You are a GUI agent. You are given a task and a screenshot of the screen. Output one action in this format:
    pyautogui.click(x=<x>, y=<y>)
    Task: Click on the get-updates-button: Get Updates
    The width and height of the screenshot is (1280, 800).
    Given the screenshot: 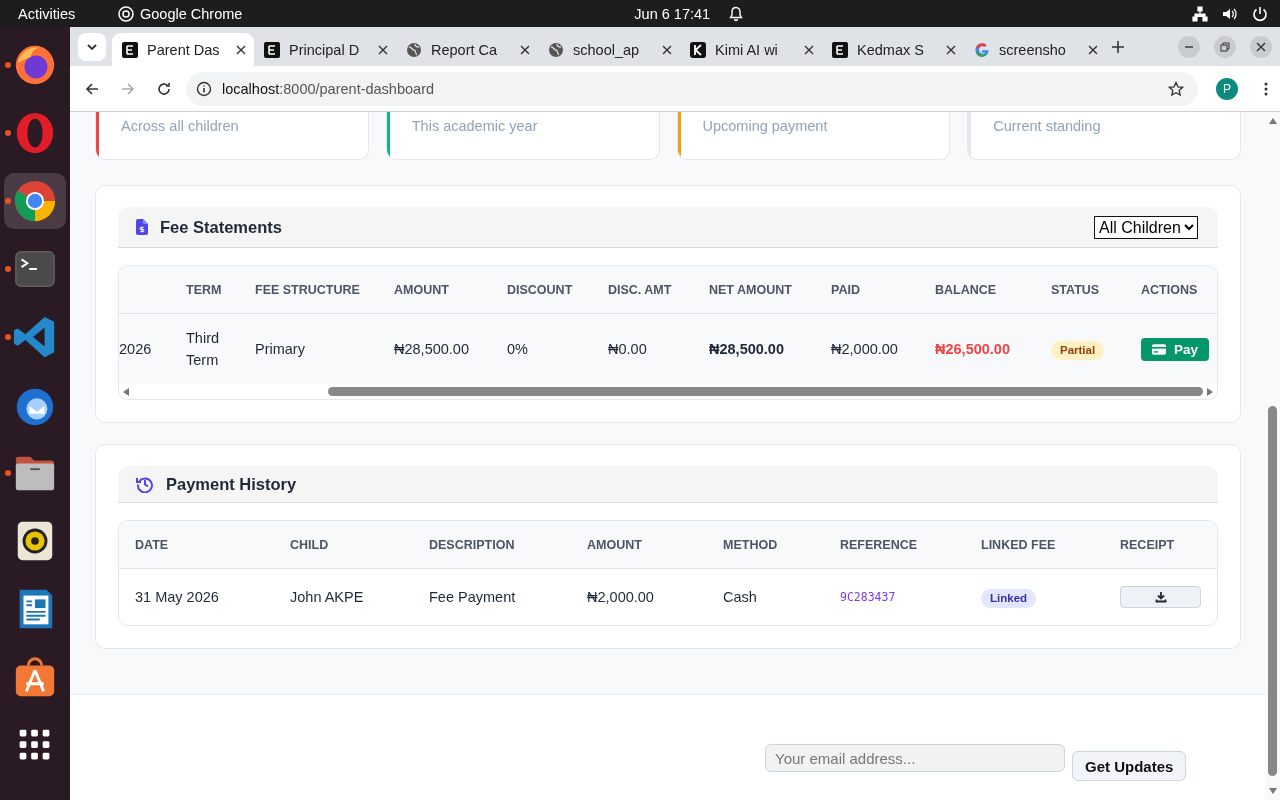 What is the action you would take?
    pyautogui.click(x=1129, y=766)
    